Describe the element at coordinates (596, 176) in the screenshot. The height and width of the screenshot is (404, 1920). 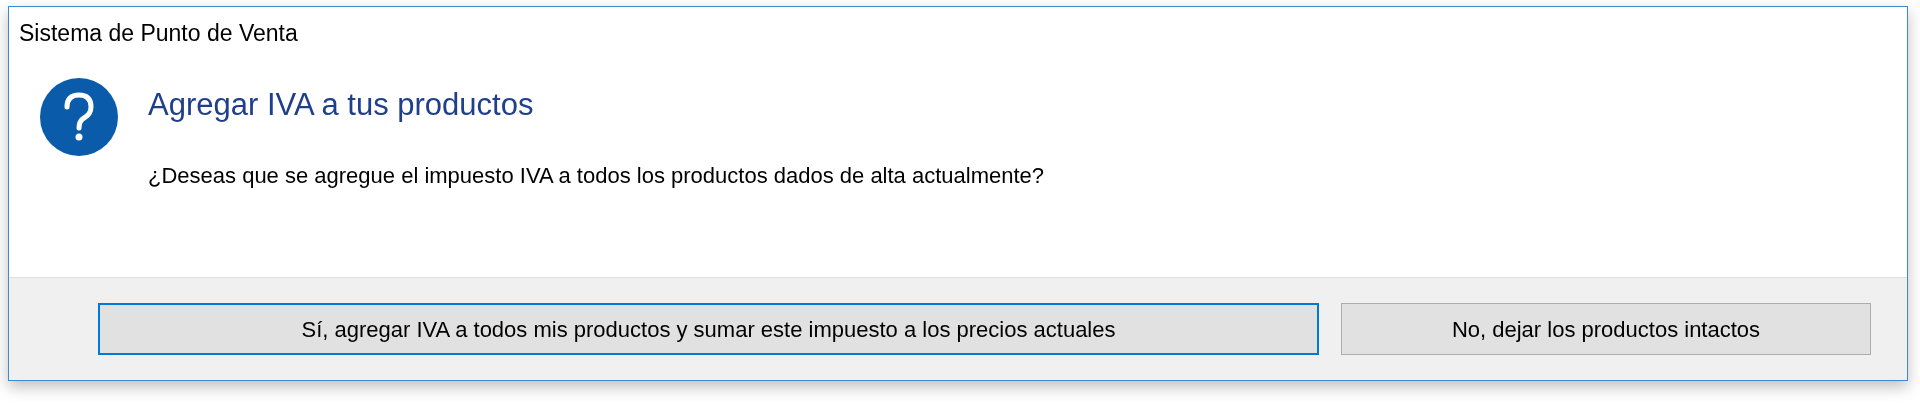
I see `dialog-message: ¿Deseas que se agregue el impuesto IVA a todos los productos dados de alta actualmente?` at that location.